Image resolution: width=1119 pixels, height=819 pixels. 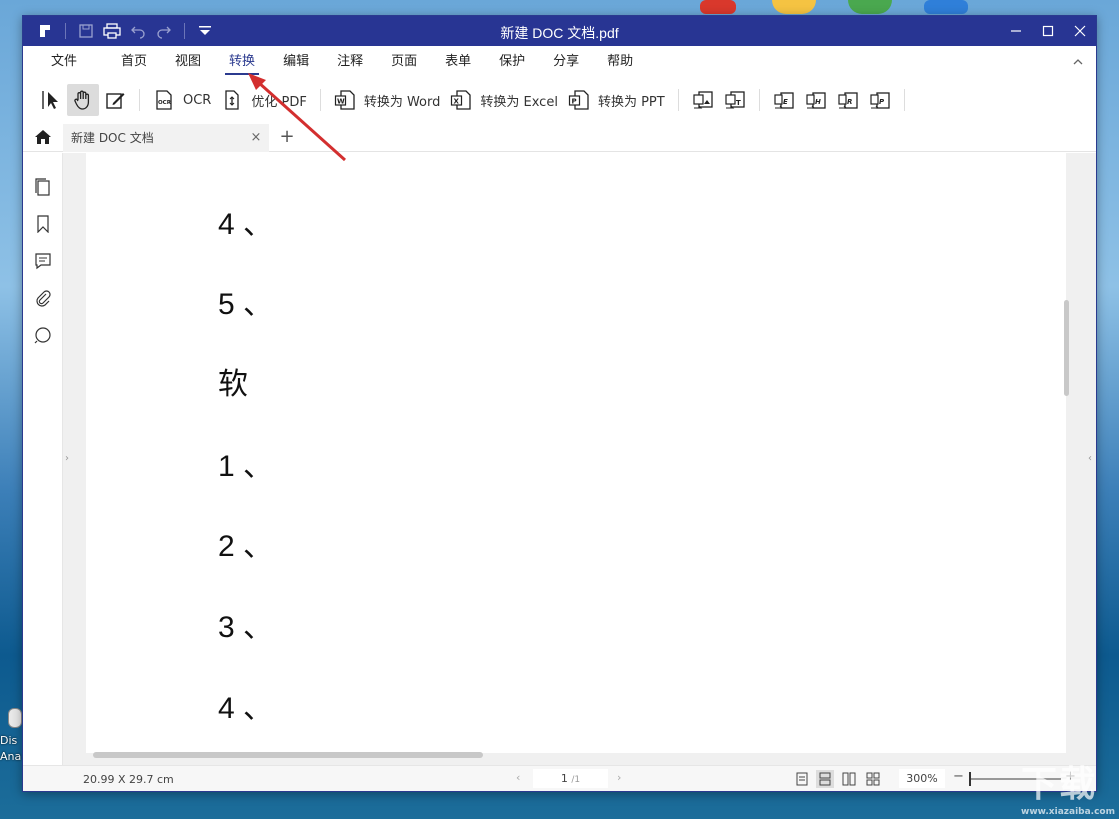 What do you see at coordinates (1068, 790) in the screenshot?
I see `watermark-logo: 下载 www.xiazaiba.com` at bounding box center [1068, 790].